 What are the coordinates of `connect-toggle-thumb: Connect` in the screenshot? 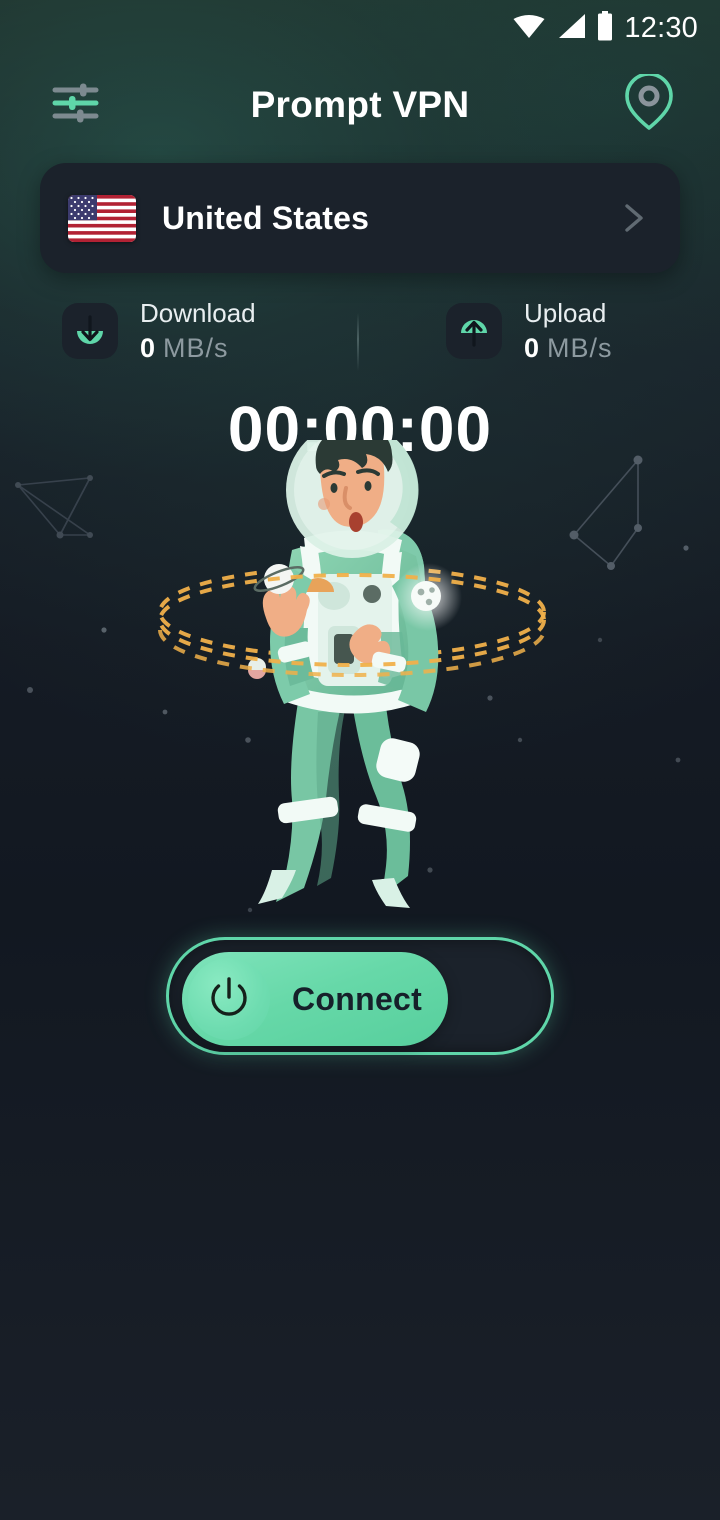 It's located at (315, 999).